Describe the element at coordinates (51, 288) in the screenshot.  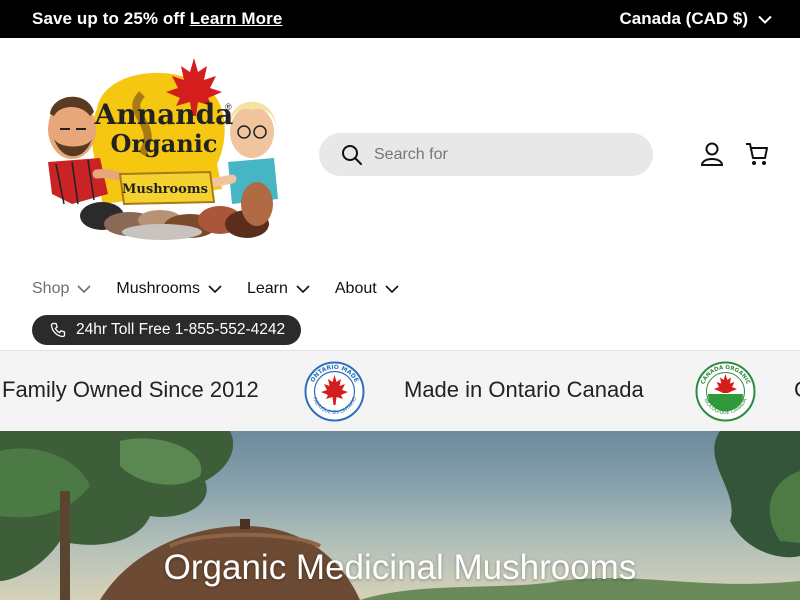
I see `nav-label-shop: Shop` at that location.